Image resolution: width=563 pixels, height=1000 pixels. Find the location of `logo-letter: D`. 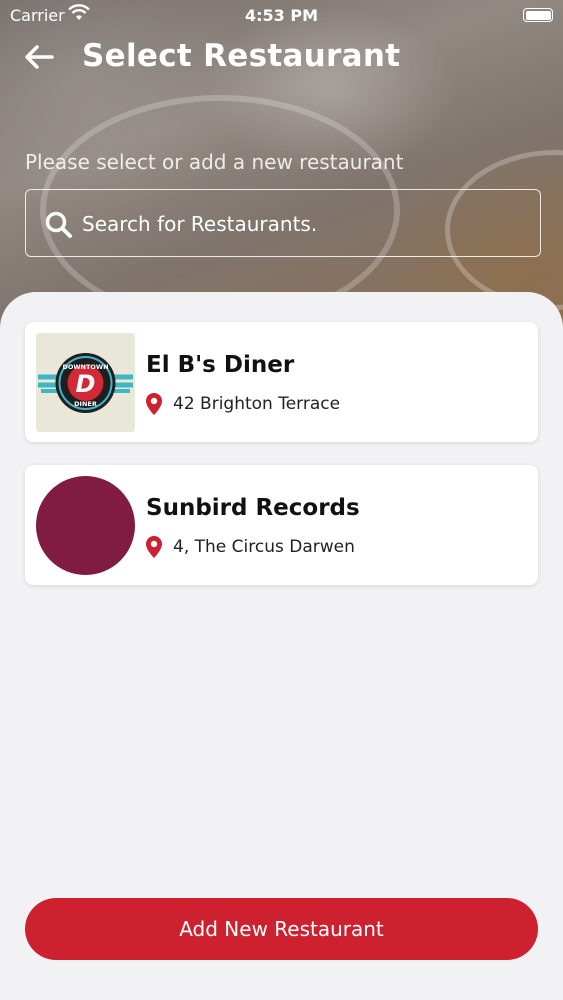

logo-letter: D is located at coordinates (86, 384).